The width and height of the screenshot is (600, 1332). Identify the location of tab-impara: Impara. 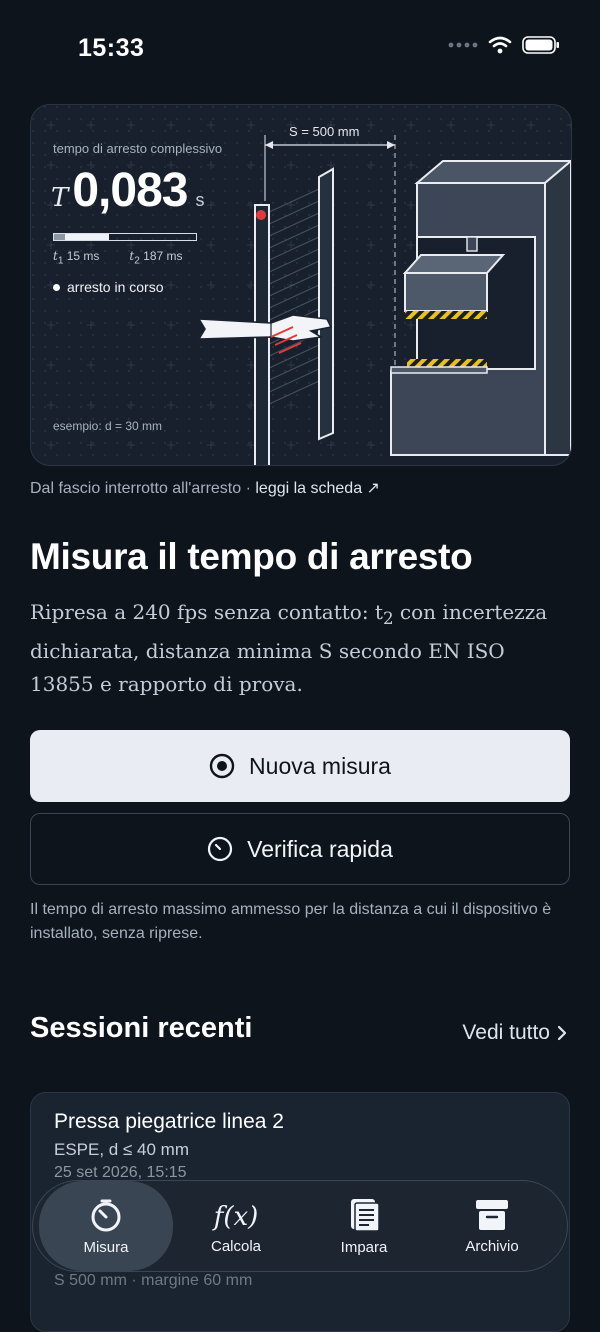
(364, 1226).